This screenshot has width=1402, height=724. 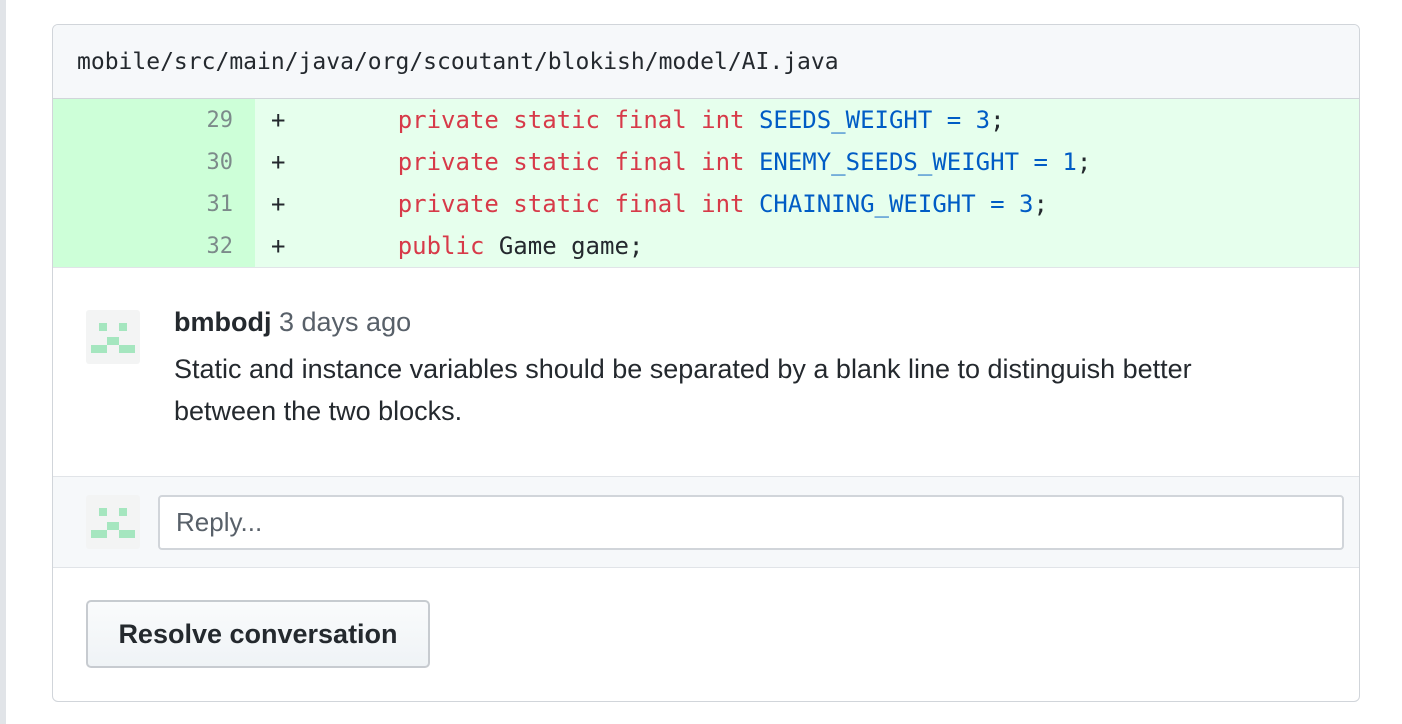 What do you see at coordinates (807, 246) in the screenshot?
I see `code-line: + public Game game;` at bounding box center [807, 246].